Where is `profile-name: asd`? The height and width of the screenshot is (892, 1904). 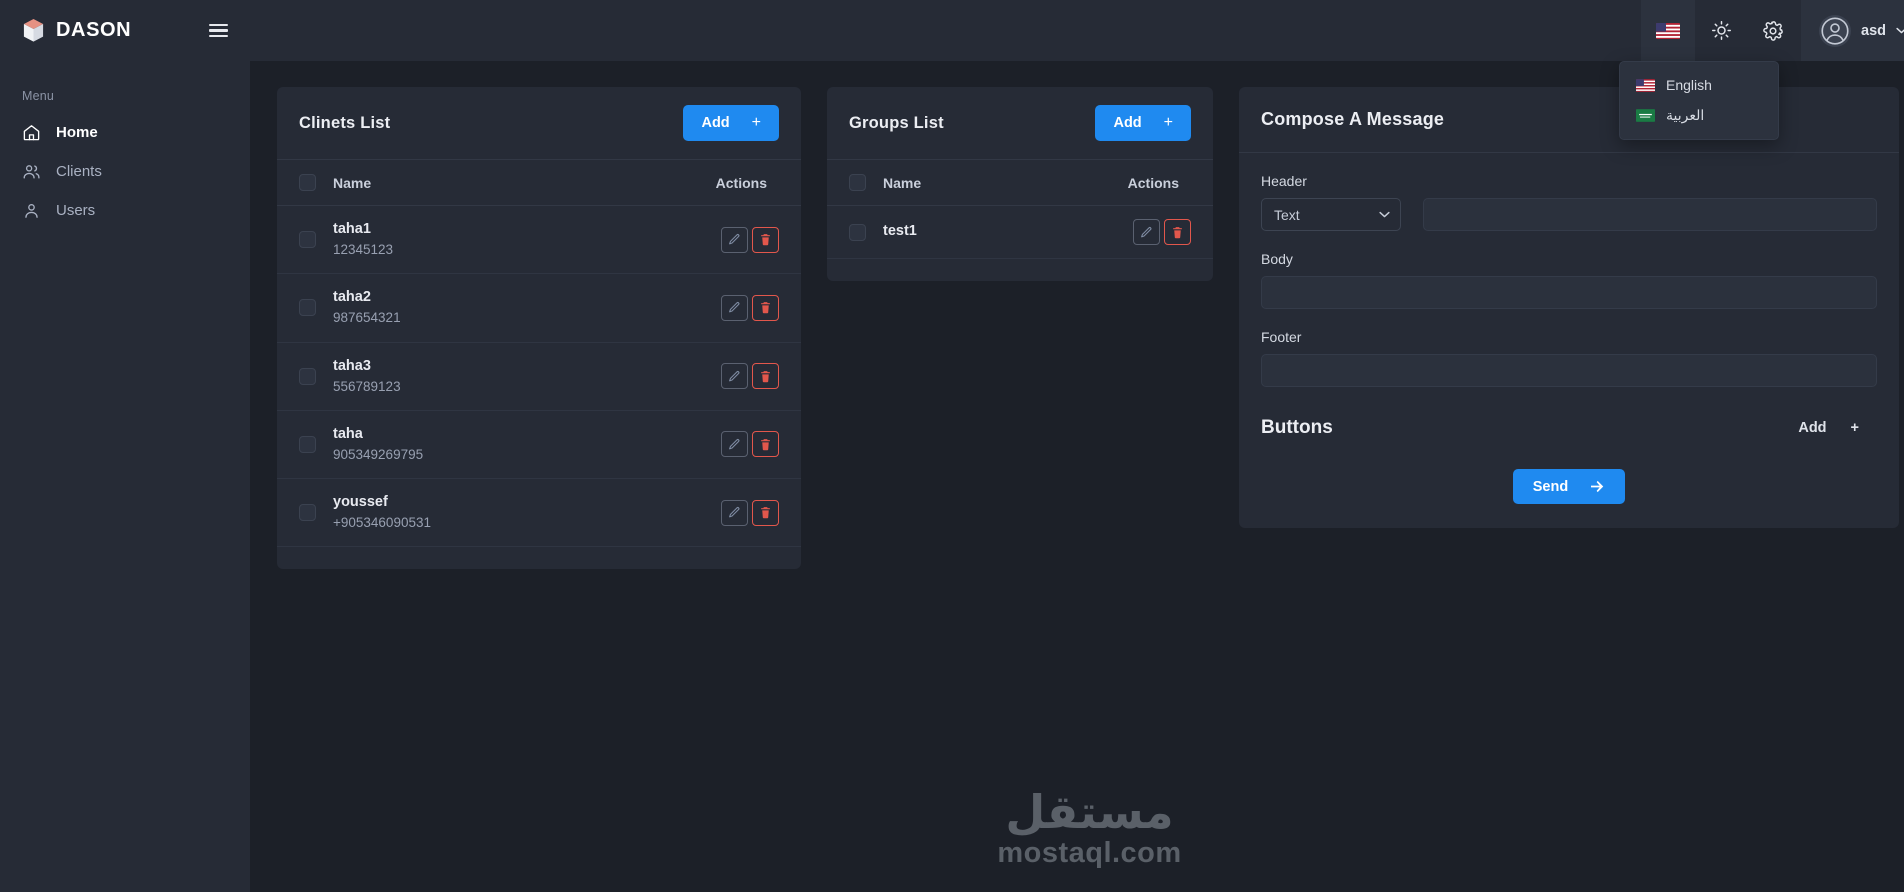
profile-name: asd is located at coordinates (1873, 30).